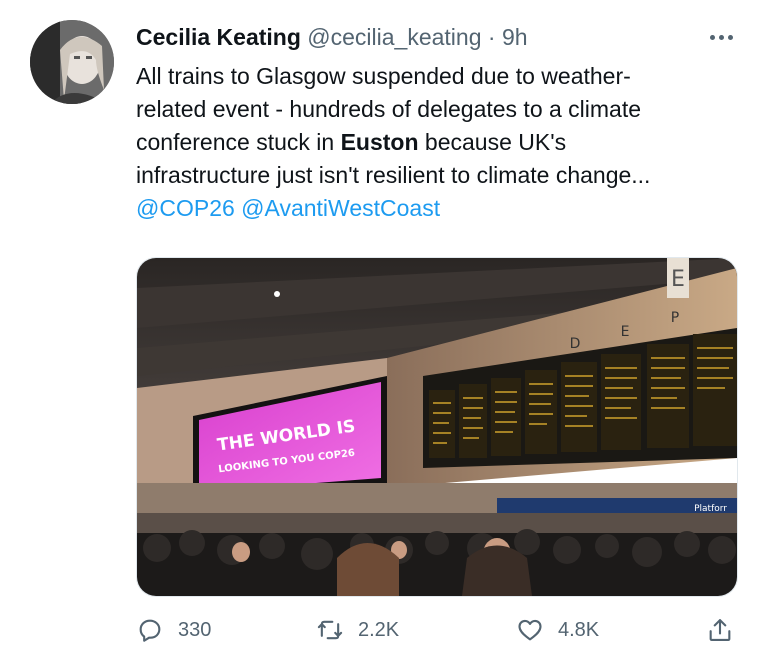 The width and height of the screenshot is (768, 653). Describe the element at coordinates (150, 630) in the screenshot. I see `reply-icon` at that location.